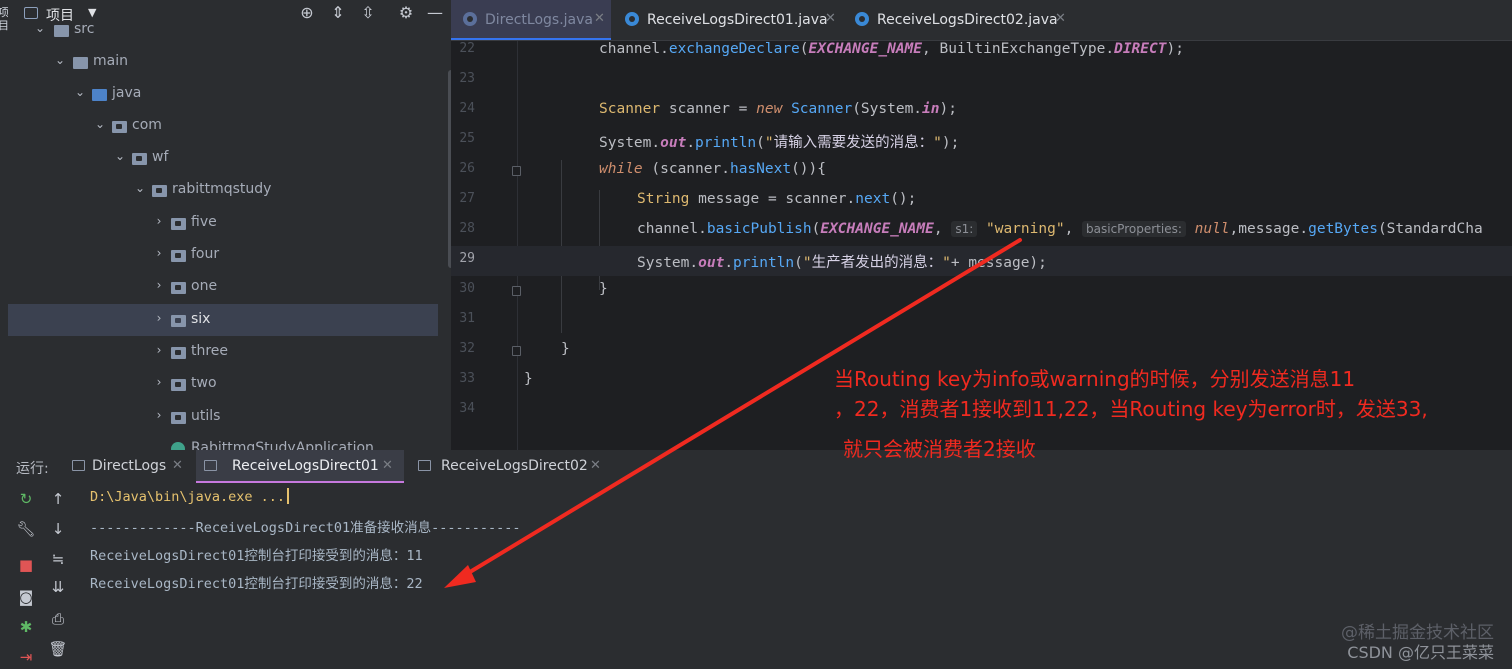 The height and width of the screenshot is (669, 1512). I want to click on debug-bug-icon: ✱, so click(26, 627).